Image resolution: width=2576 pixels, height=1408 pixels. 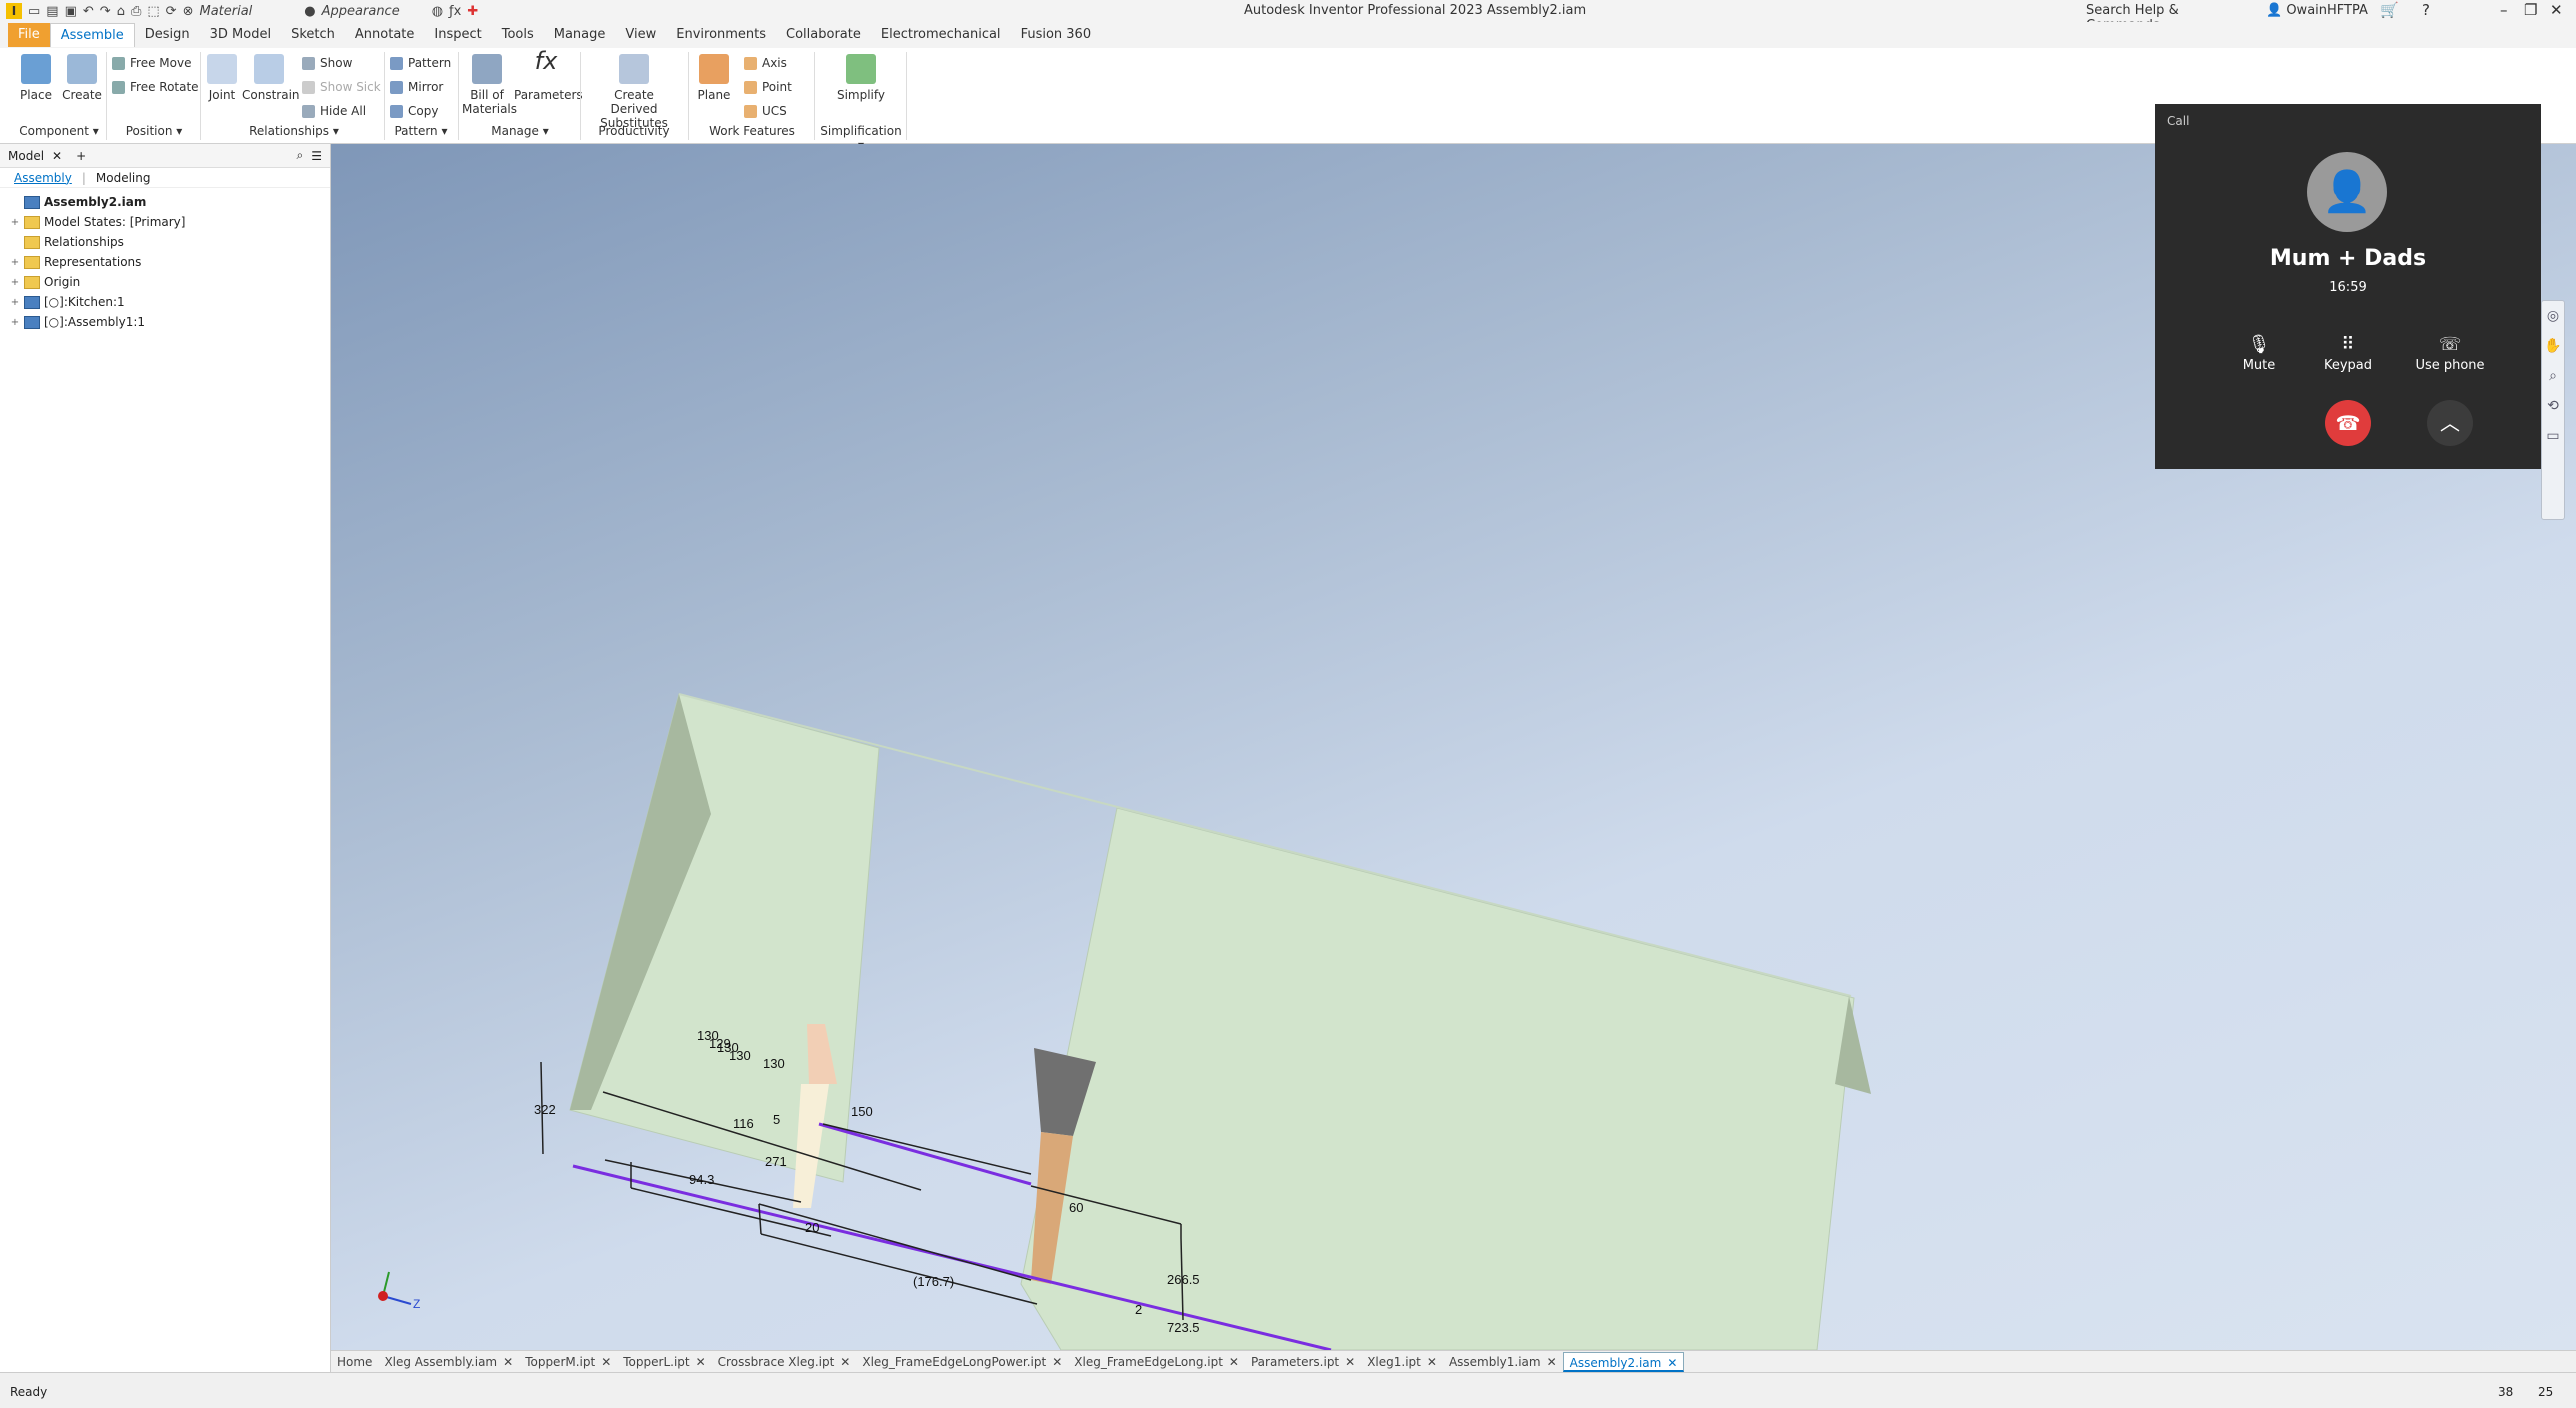 What do you see at coordinates (765, 63) in the screenshot?
I see `axis-button: Axis` at bounding box center [765, 63].